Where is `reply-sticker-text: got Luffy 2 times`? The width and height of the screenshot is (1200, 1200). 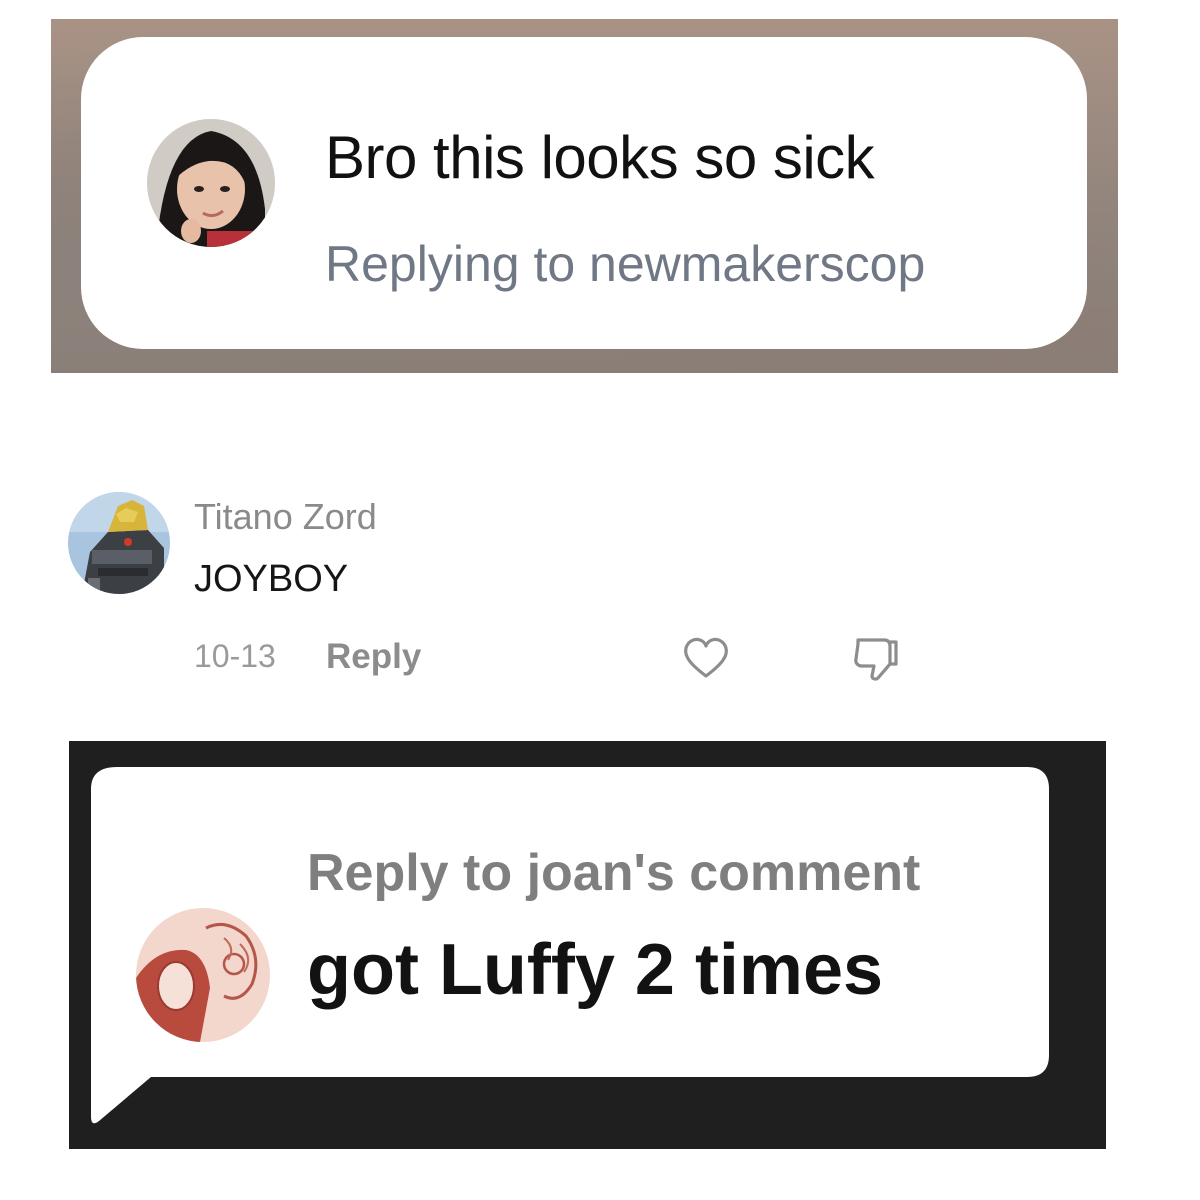
reply-sticker-text: got Luffy 2 times is located at coordinates (595, 970).